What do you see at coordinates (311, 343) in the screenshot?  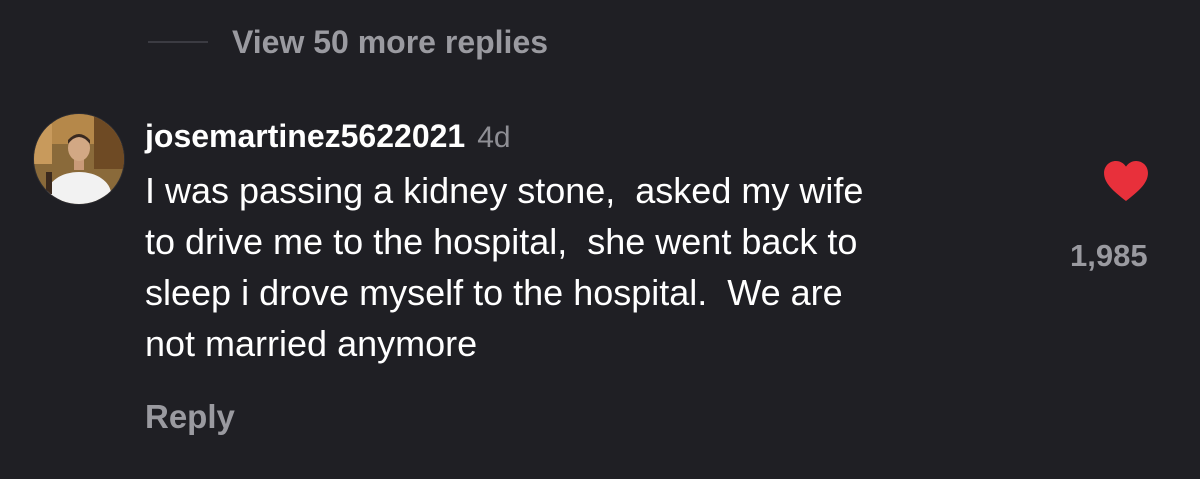 I see `comment-text-line: not married anymore` at bounding box center [311, 343].